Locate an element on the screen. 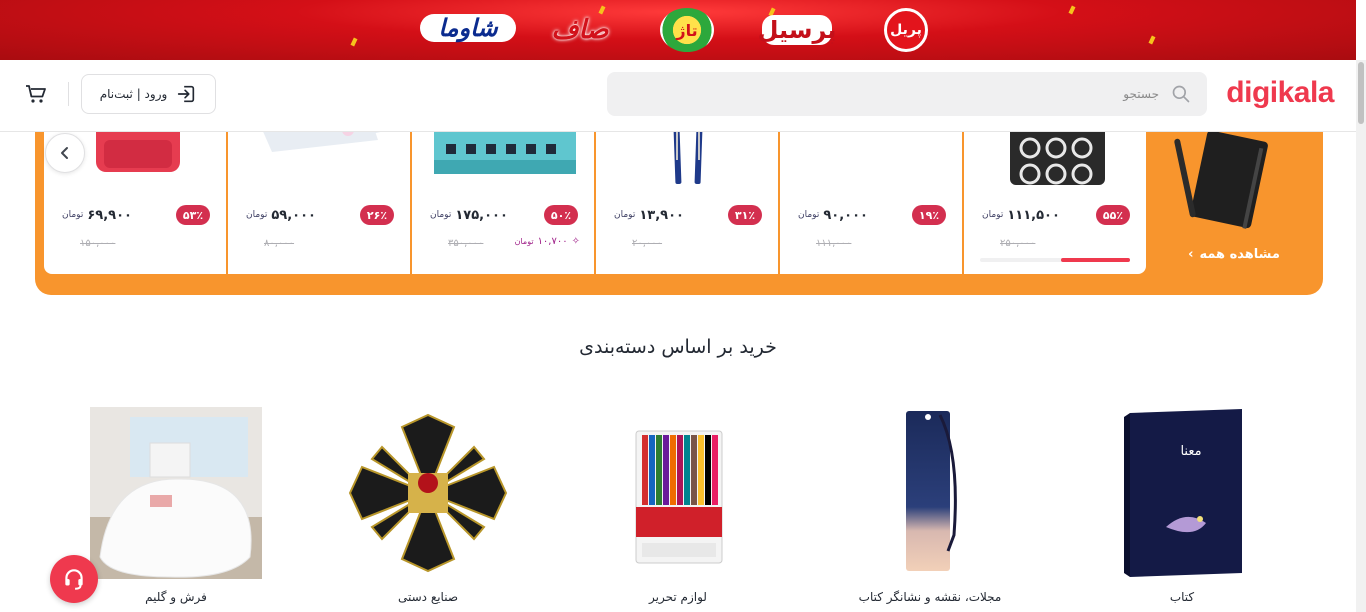  price: تومان ۶۹,۹۰۰ is located at coordinates (97, 215).